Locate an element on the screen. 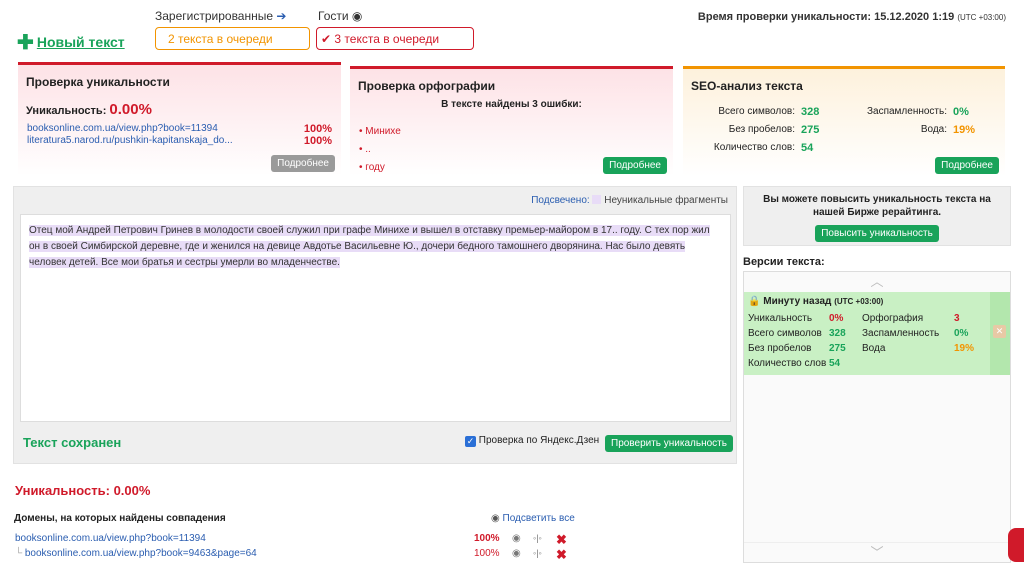 The width and height of the screenshot is (1024, 566). lock-icon: 🔒 is located at coordinates (754, 301).